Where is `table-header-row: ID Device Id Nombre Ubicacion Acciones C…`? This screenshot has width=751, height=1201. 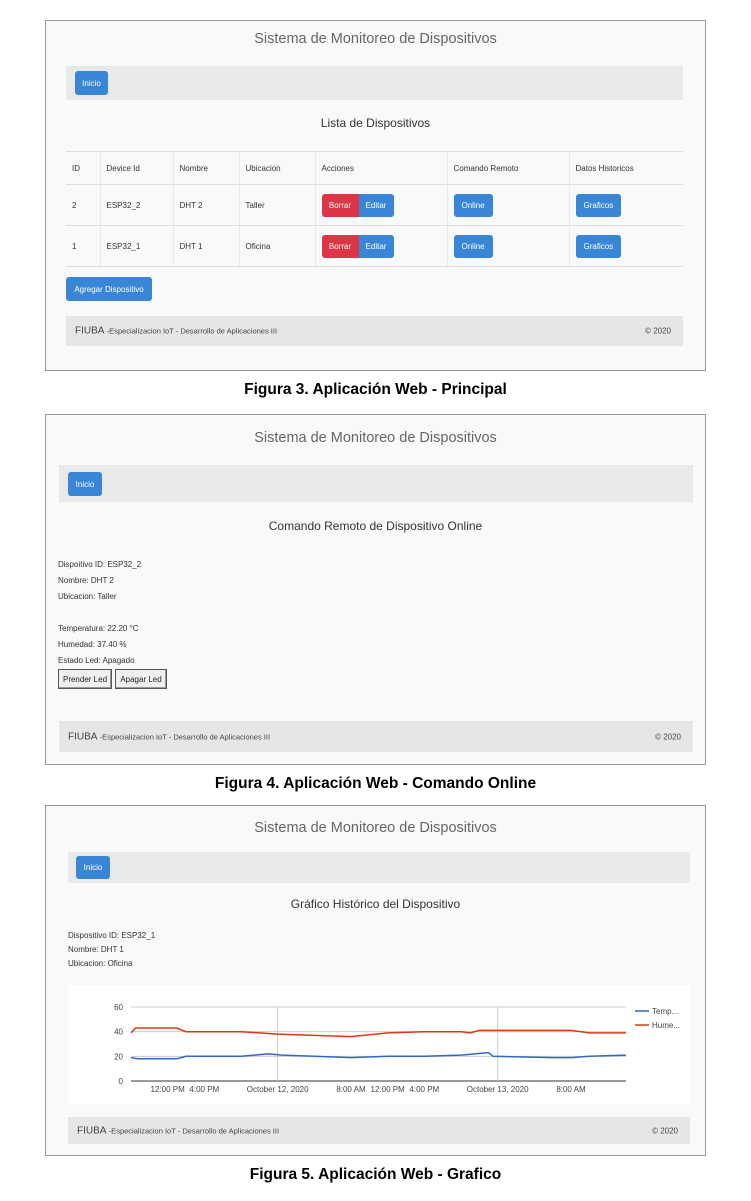
table-header-row: ID Device Id Nombre Ubicacion Acciones C… is located at coordinates (374, 168).